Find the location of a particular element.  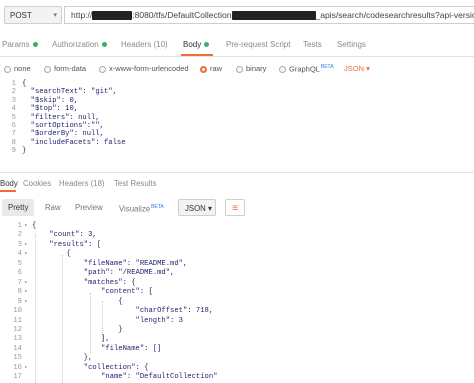

tab-cookies: Cookies is located at coordinates (37, 183).